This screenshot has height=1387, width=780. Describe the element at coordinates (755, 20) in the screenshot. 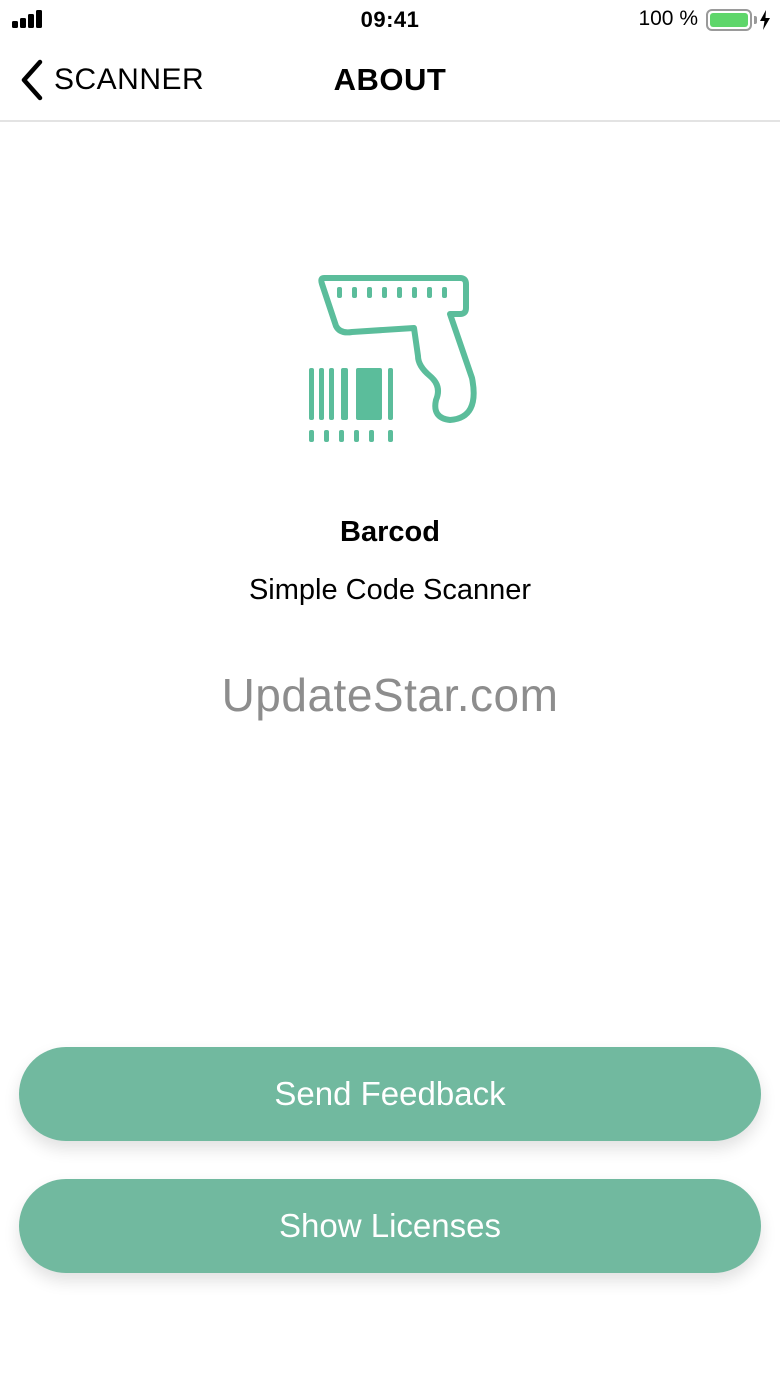

I see `battery-nub` at that location.